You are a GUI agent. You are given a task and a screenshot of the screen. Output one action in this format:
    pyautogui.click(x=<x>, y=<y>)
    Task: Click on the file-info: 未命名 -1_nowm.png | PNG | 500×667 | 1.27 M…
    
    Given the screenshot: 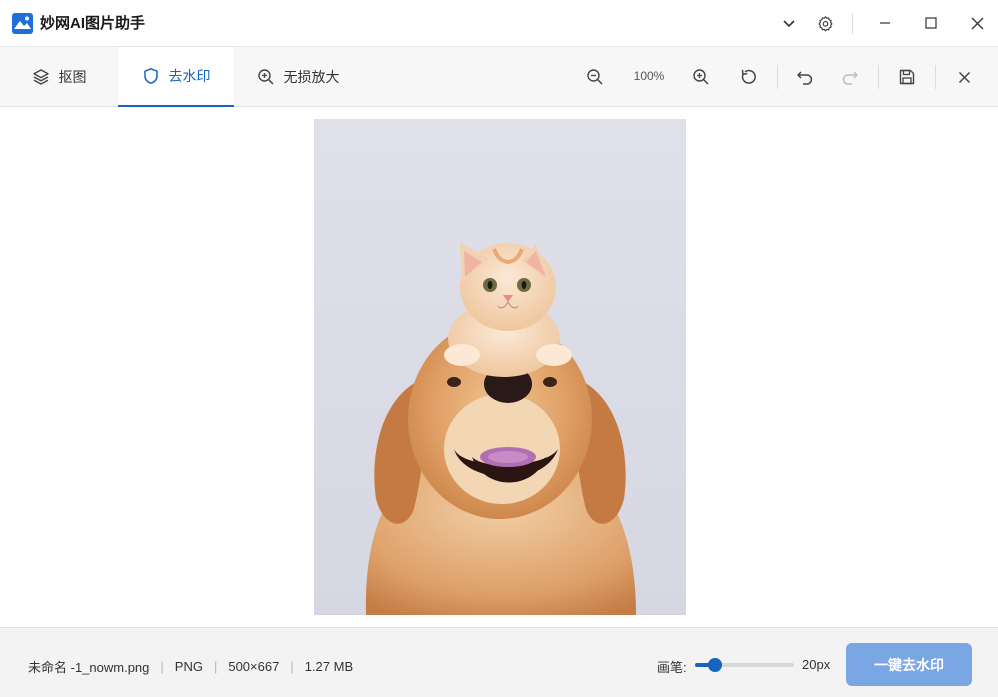 What is the action you would take?
    pyautogui.click(x=190, y=666)
    